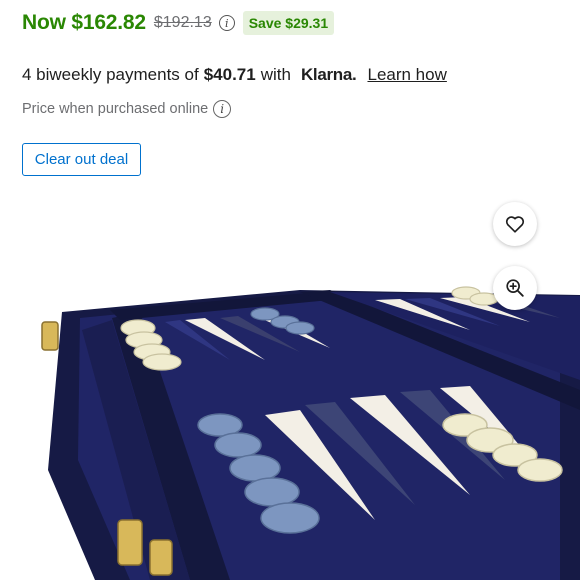 Image resolution: width=580 pixels, height=580 pixels. I want to click on klarna-logo: Klarna., so click(328, 74).